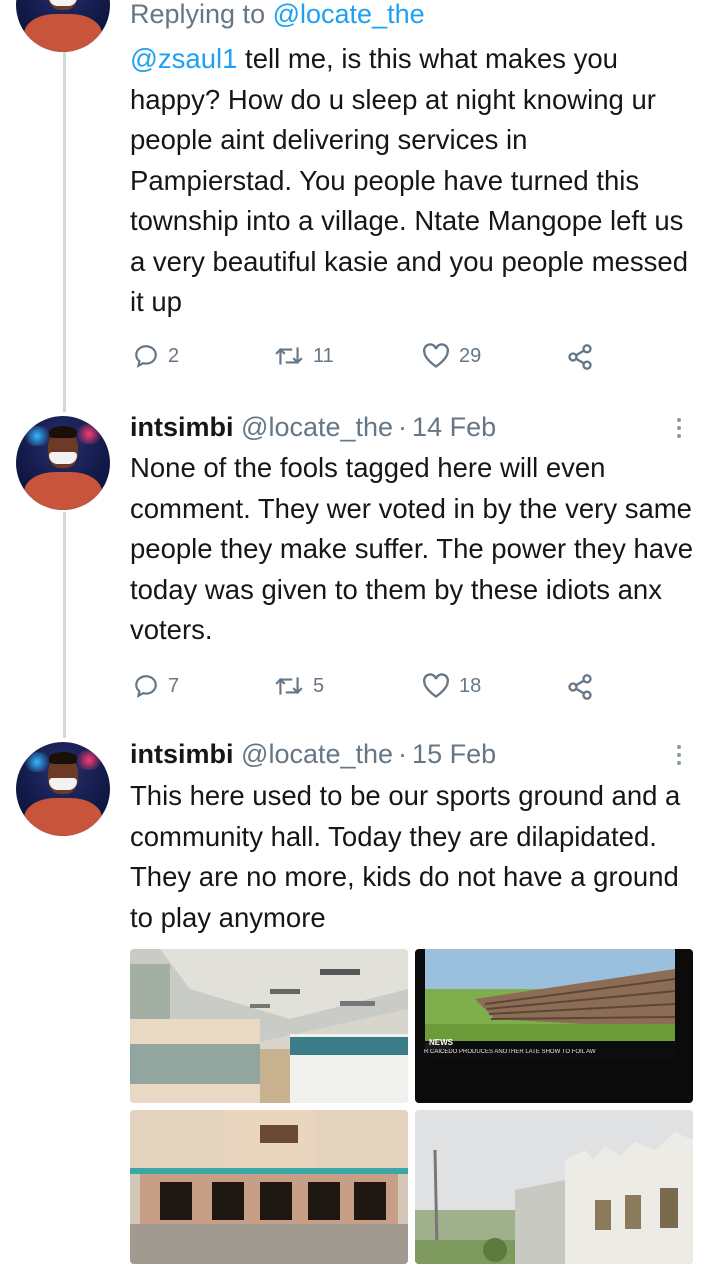 This screenshot has width=715, height=1273. What do you see at coordinates (451, 356) in the screenshot?
I see `like-button: 29` at bounding box center [451, 356].